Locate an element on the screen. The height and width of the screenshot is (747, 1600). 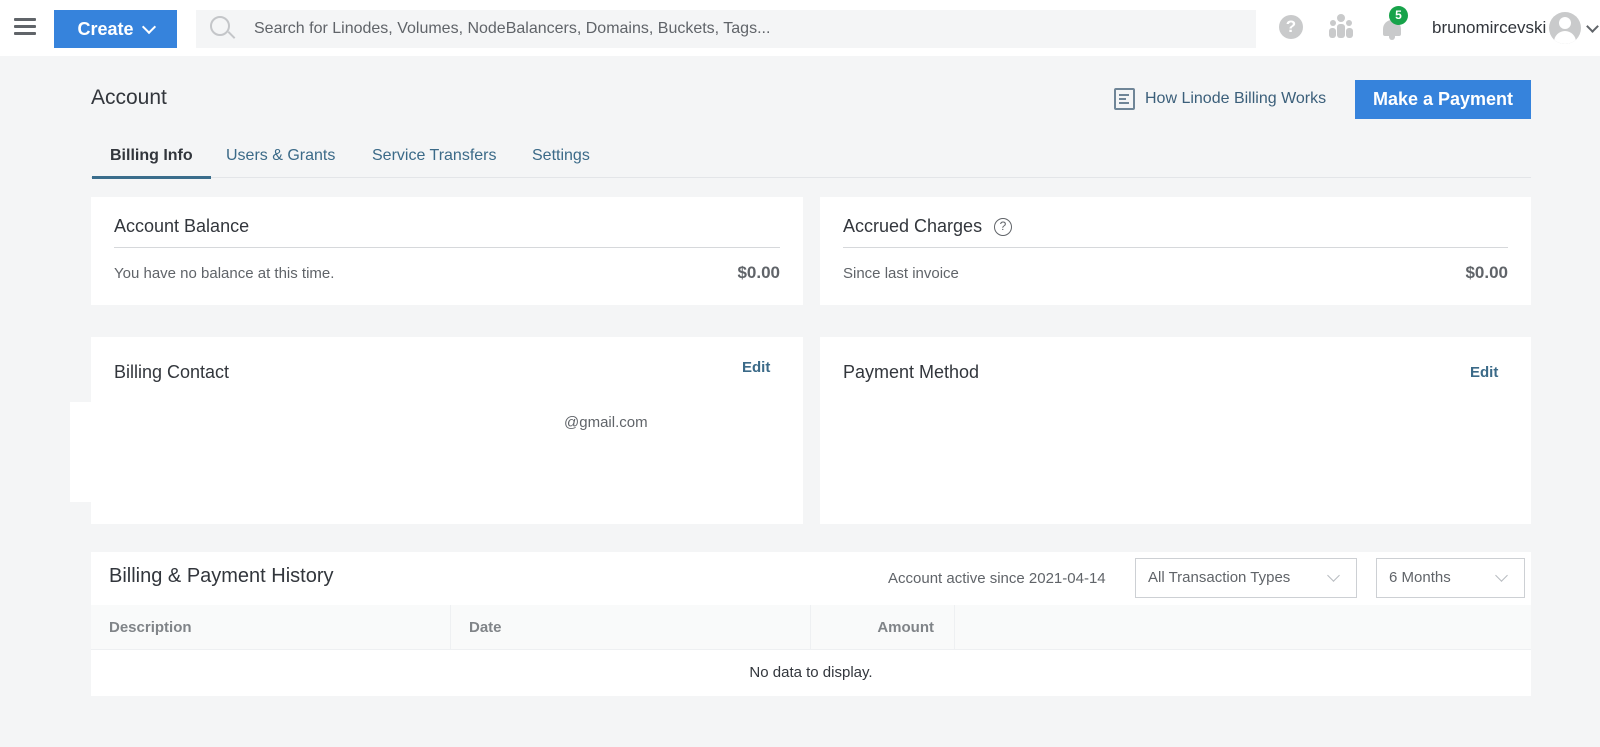
tab-settings: Settings is located at coordinates (561, 159).